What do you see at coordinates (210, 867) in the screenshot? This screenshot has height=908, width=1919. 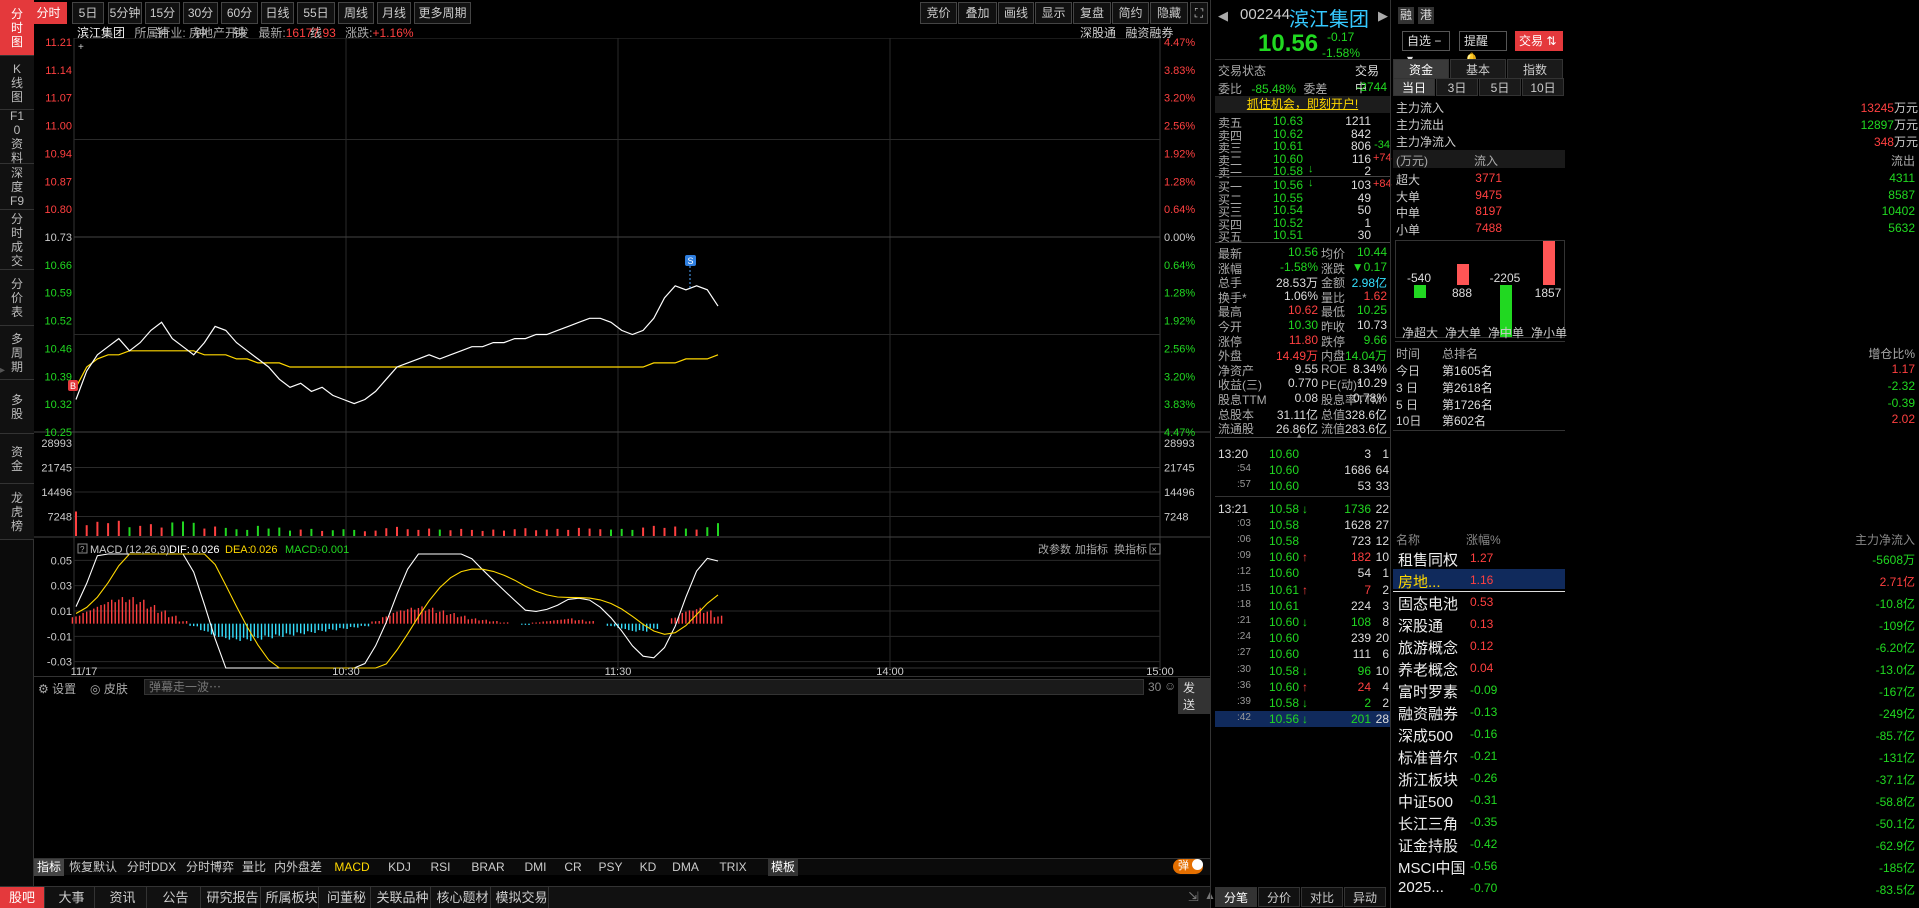 I see `indicator-tab-3: 分时博弈` at bounding box center [210, 867].